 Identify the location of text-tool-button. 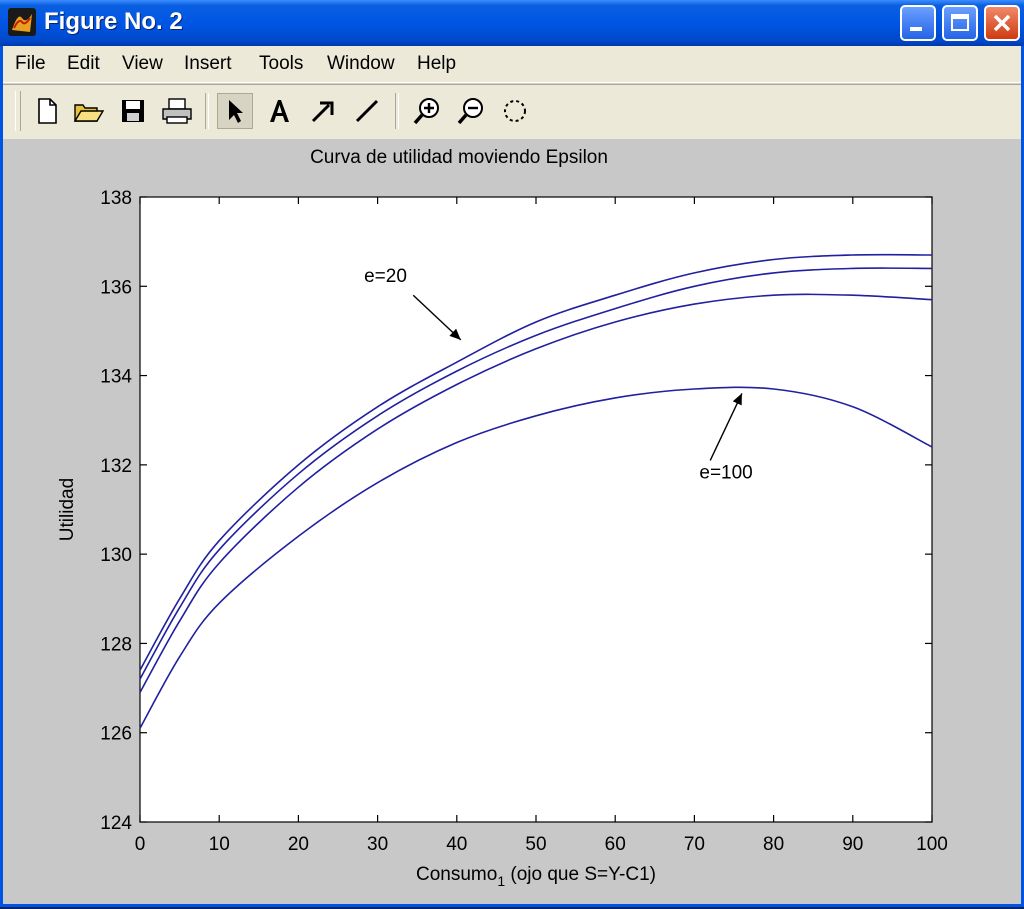
(279, 111).